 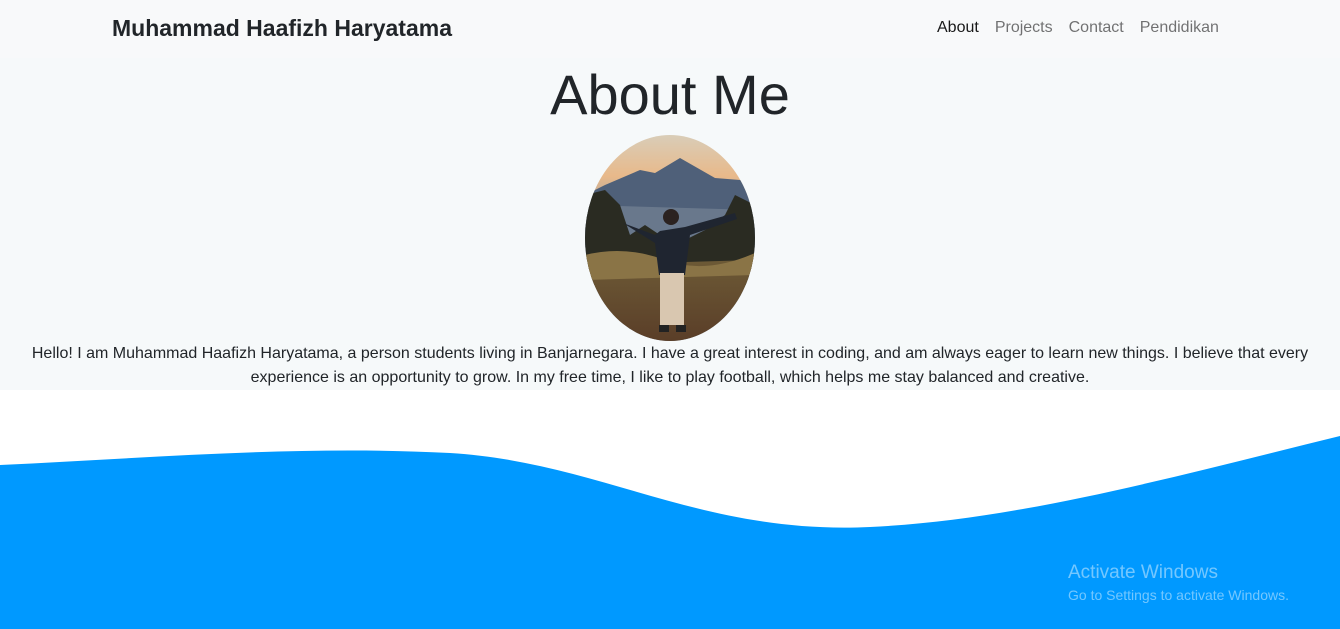 I want to click on nav-links: About Projects Contact Pendidikan, so click(x=1078, y=28).